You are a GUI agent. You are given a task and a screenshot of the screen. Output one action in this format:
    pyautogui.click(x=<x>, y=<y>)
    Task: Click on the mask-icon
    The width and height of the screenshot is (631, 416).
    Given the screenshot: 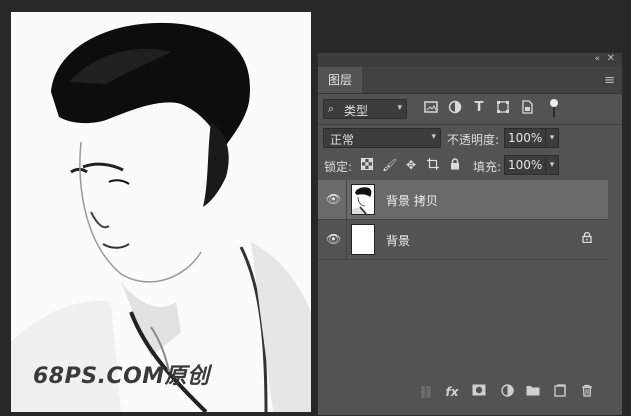 What is the action you would take?
    pyautogui.click(x=479, y=392)
    